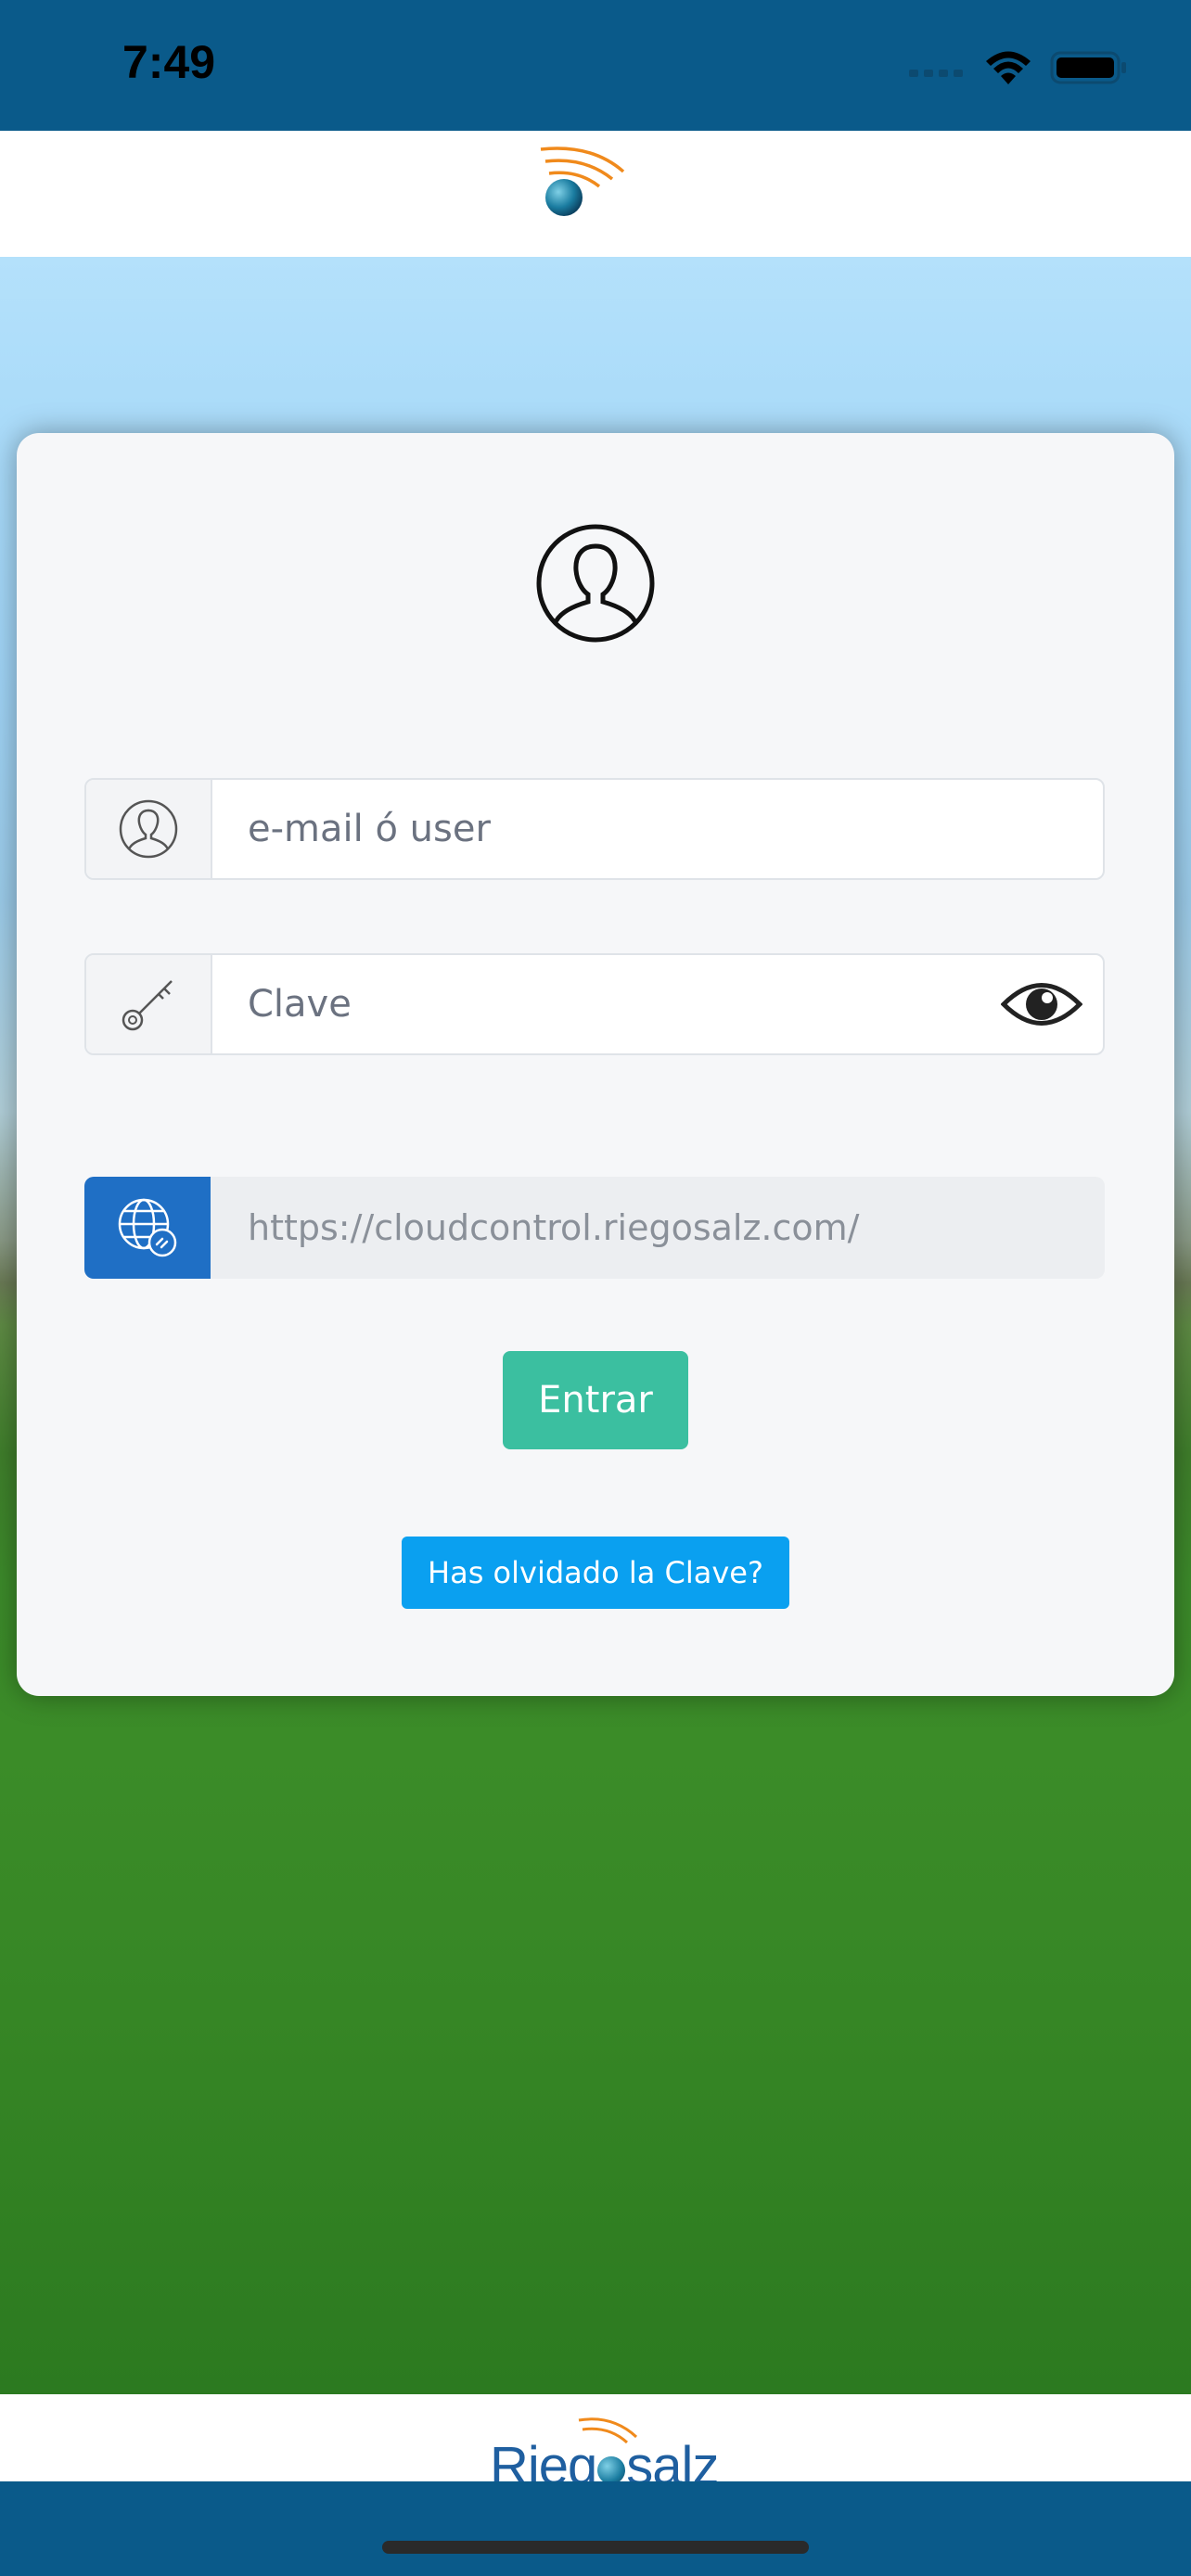 The image size is (1191, 2576). Describe the element at coordinates (595, 583) in the screenshot. I see `user-circle-icon` at that location.